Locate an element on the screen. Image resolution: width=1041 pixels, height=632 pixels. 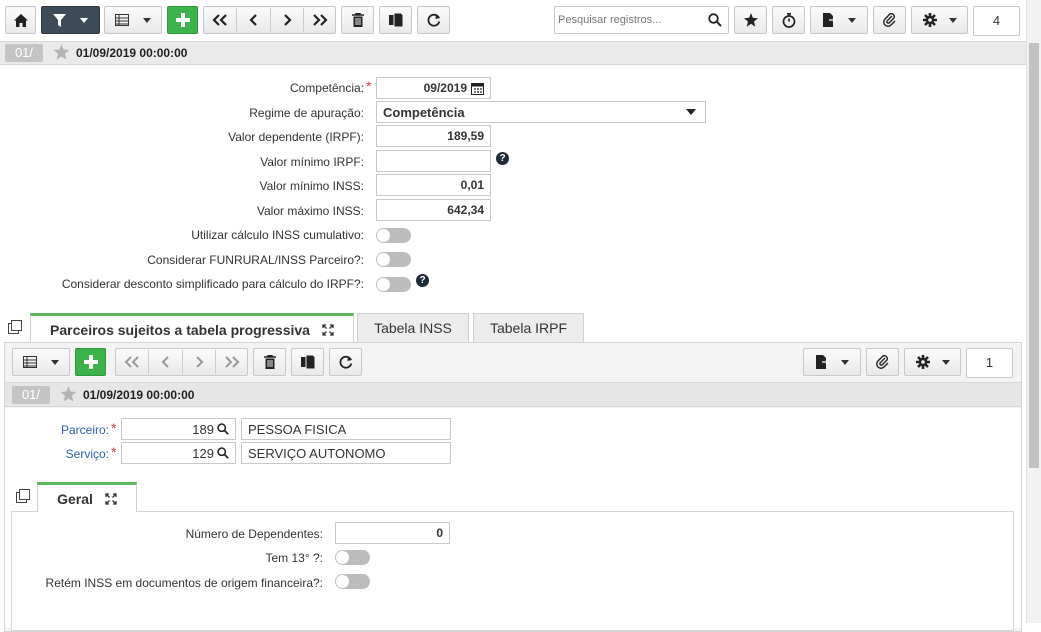
chevron-right-icon is located at coordinates (288, 20).